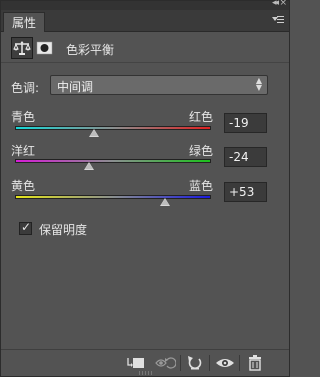 The width and height of the screenshot is (320, 377). I want to click on collapse-panel-icon: ◂◂, so click(275, 4).